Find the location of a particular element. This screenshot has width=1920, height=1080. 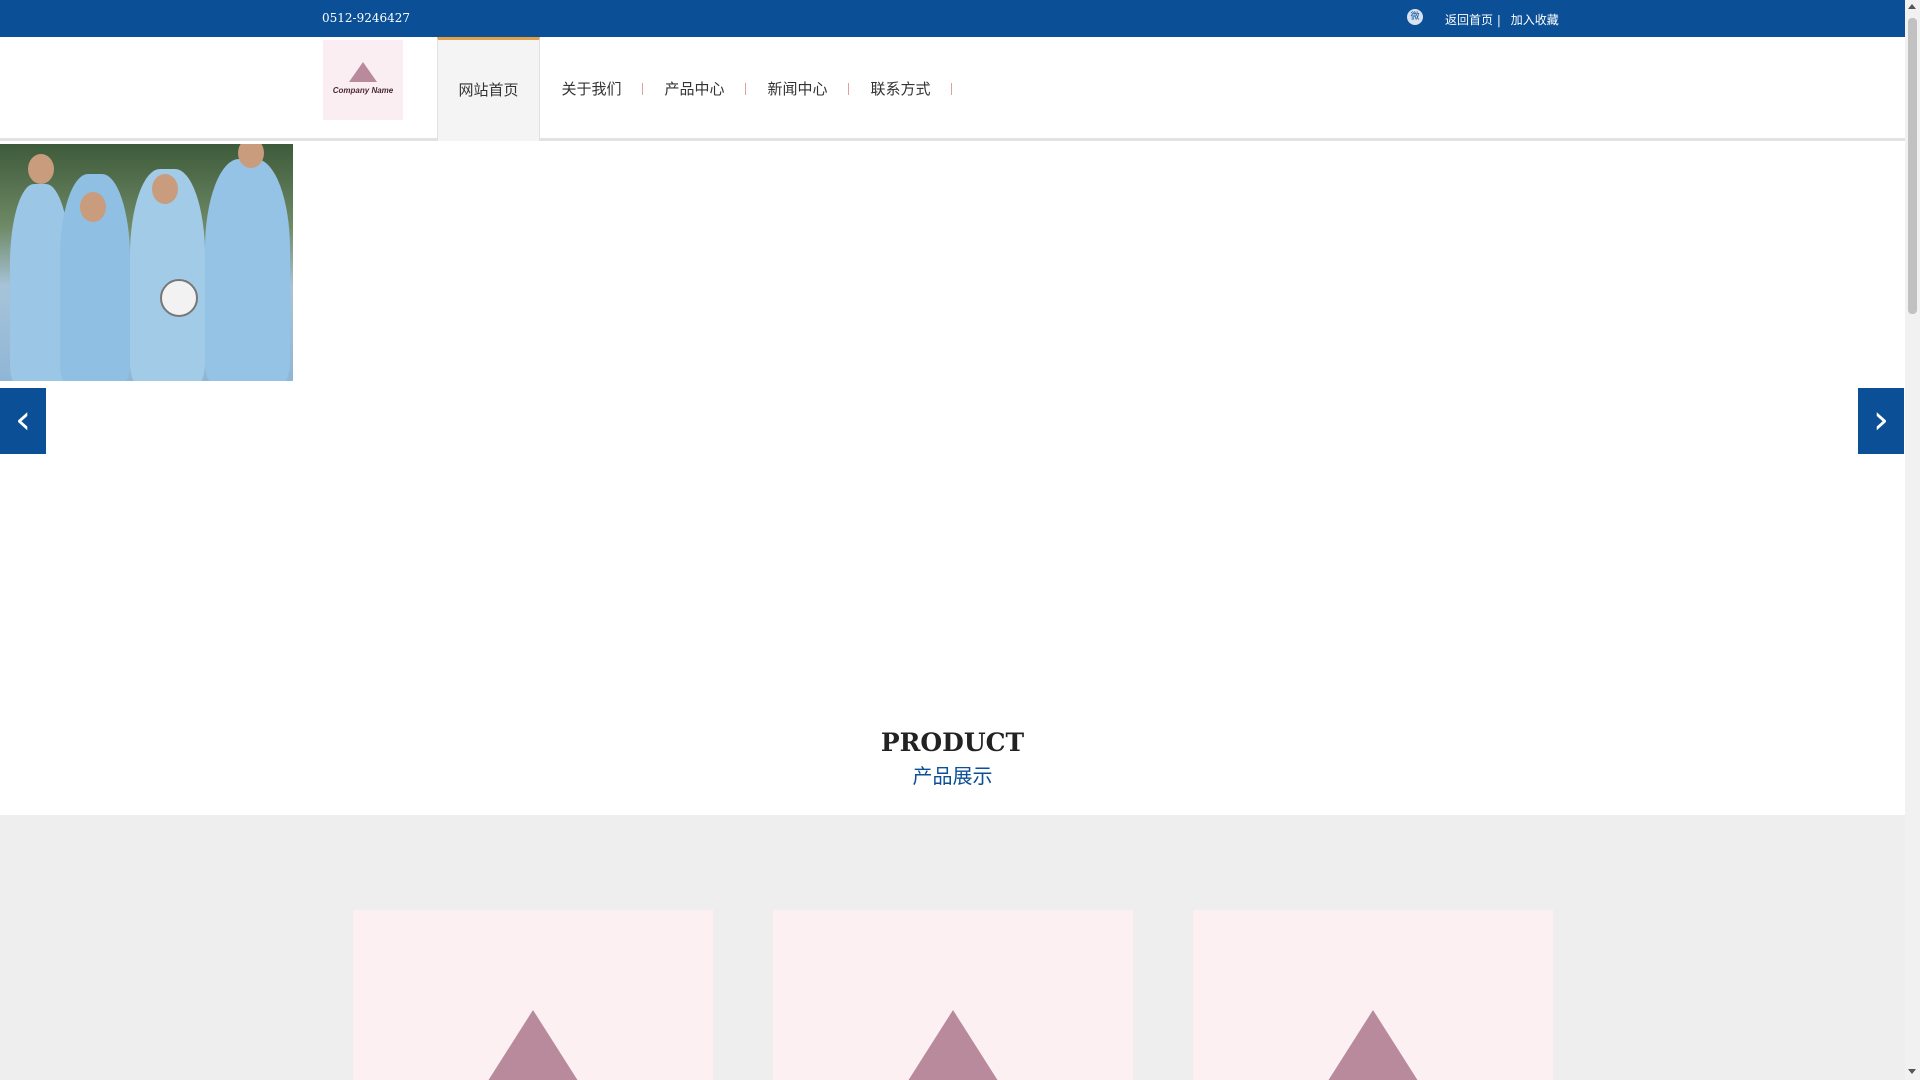

football-icon is located at coordinates (179, 298).